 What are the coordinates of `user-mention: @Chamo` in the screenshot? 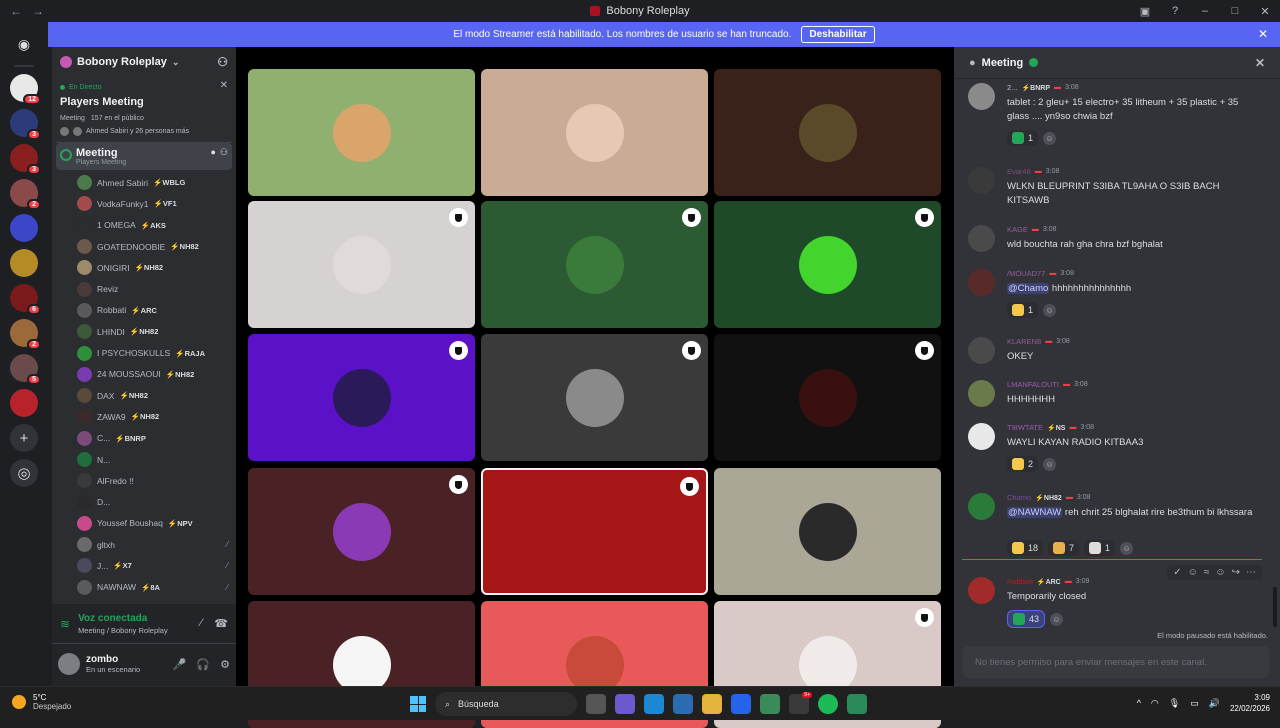 It's located at (1028, 288).